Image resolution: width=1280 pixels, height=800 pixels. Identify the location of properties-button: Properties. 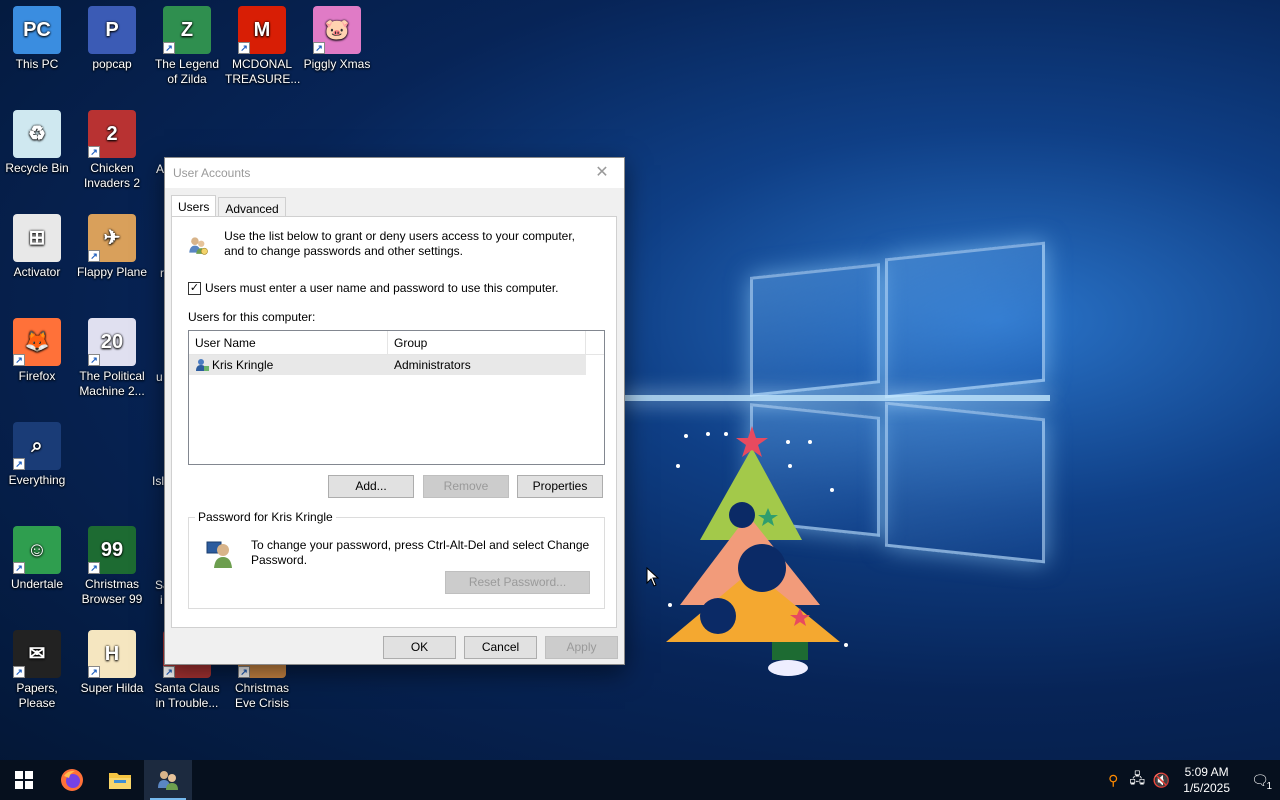
(560, 486).